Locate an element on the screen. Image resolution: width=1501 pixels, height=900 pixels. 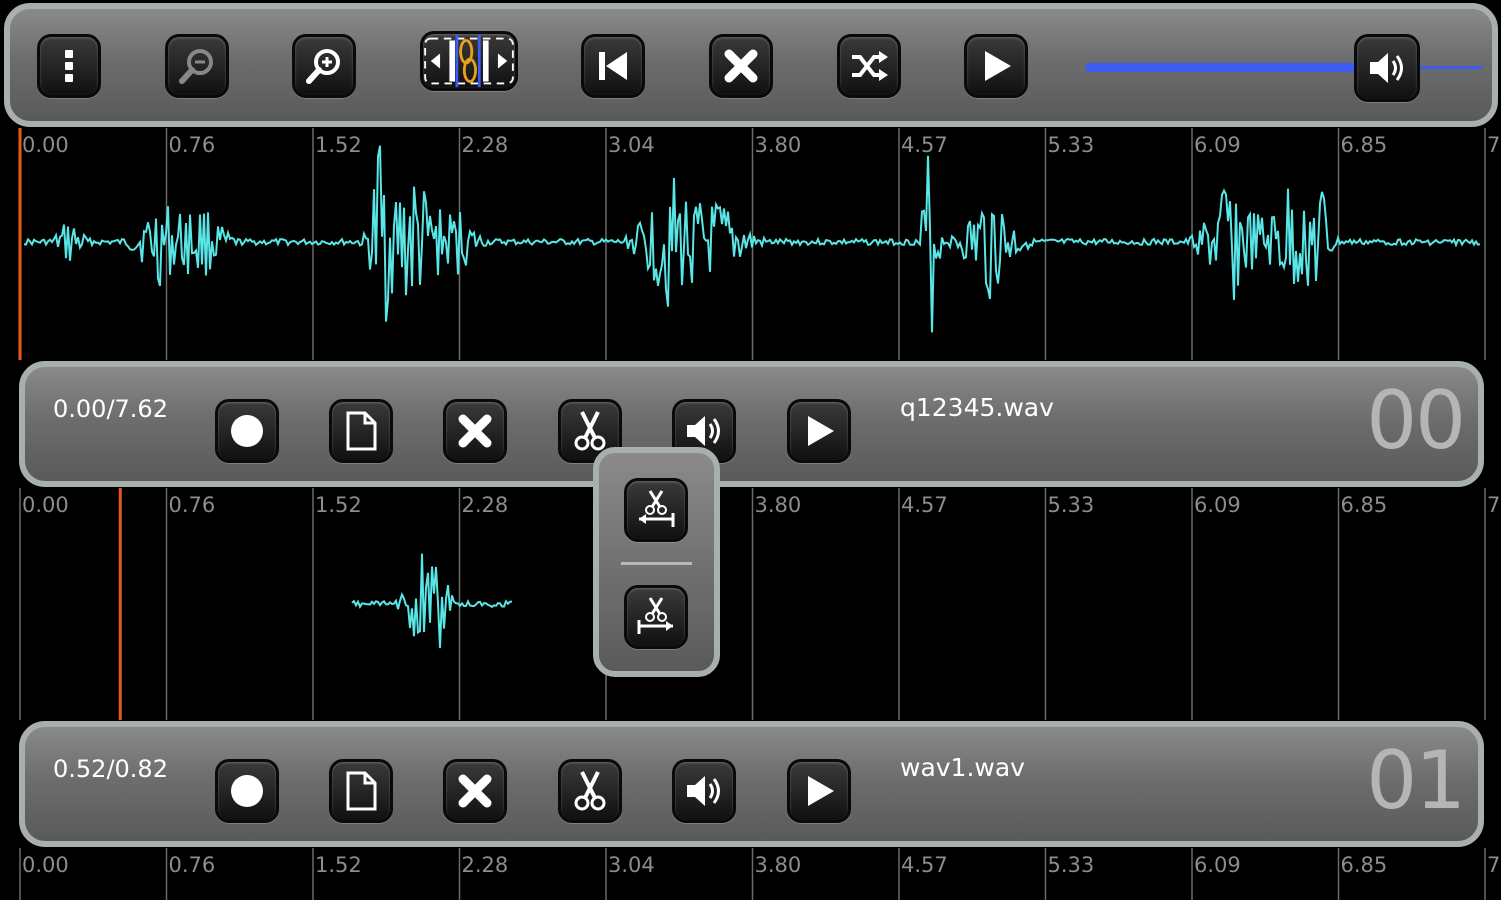
link-tracks-button is located at coordinates (469, 61).